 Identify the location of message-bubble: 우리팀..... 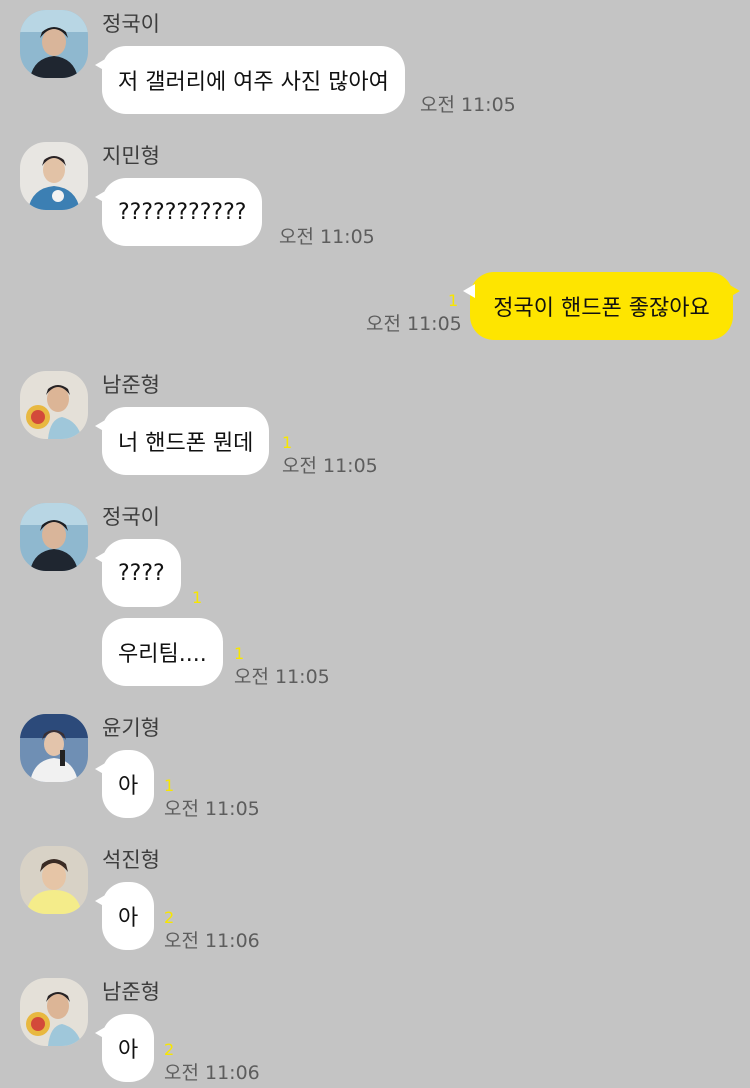
(162, 652).